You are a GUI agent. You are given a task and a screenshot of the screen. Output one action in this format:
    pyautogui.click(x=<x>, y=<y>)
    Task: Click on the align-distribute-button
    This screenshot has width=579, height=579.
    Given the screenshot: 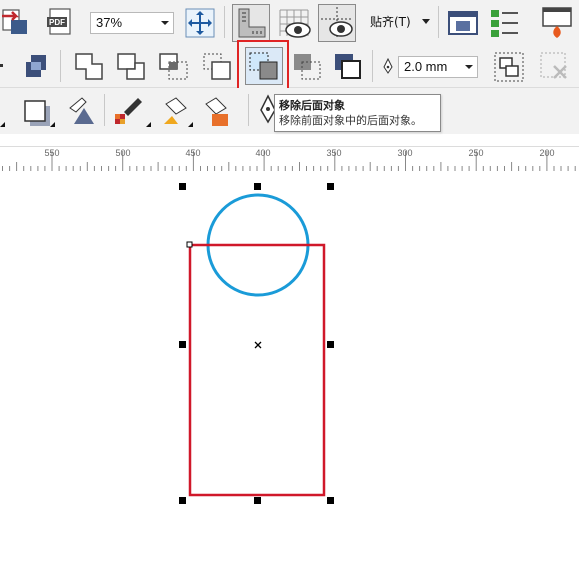 What is the action you would take?
    pyautogui.click(x=509, y=67)
    